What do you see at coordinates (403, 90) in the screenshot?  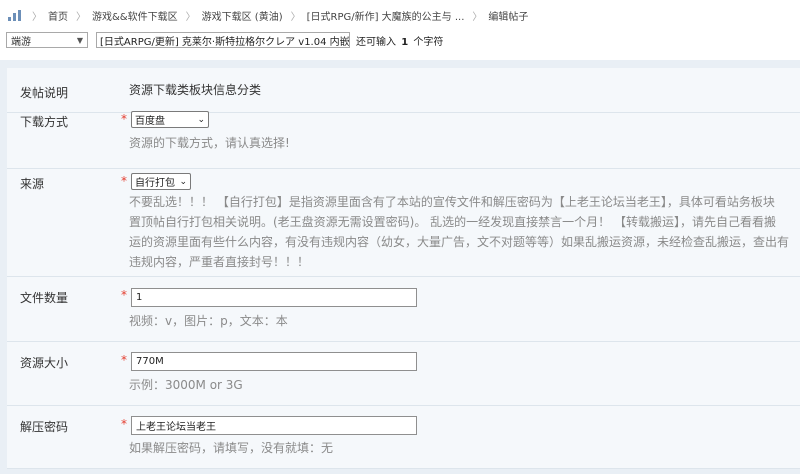 I see `row-post-desc: 发帖说明 资源下载类板块信息分类` at bounding box center [403, 90].